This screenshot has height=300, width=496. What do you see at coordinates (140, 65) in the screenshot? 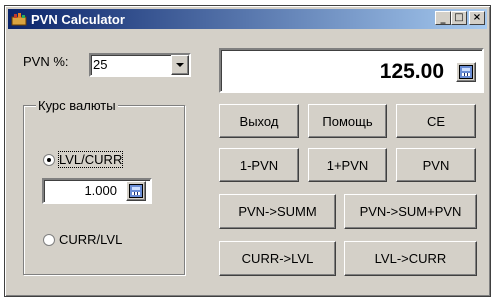
I see `pvn-percent-select: 25` at bounding box center [140, 65].